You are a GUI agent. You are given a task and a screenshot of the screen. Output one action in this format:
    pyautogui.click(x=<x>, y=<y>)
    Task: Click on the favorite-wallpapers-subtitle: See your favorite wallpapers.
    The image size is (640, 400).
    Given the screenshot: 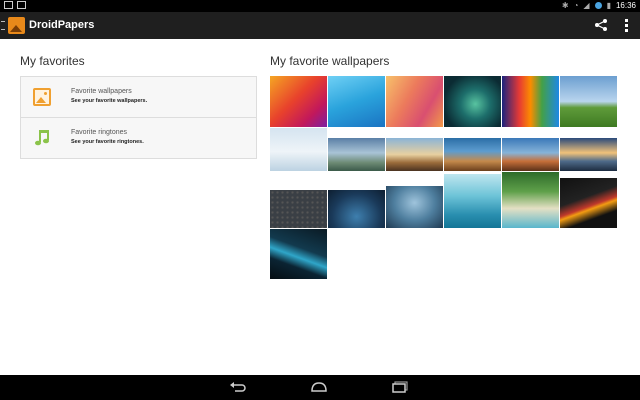 What is the action you would take?
    pyautogui.click(x=109, y=101)
    